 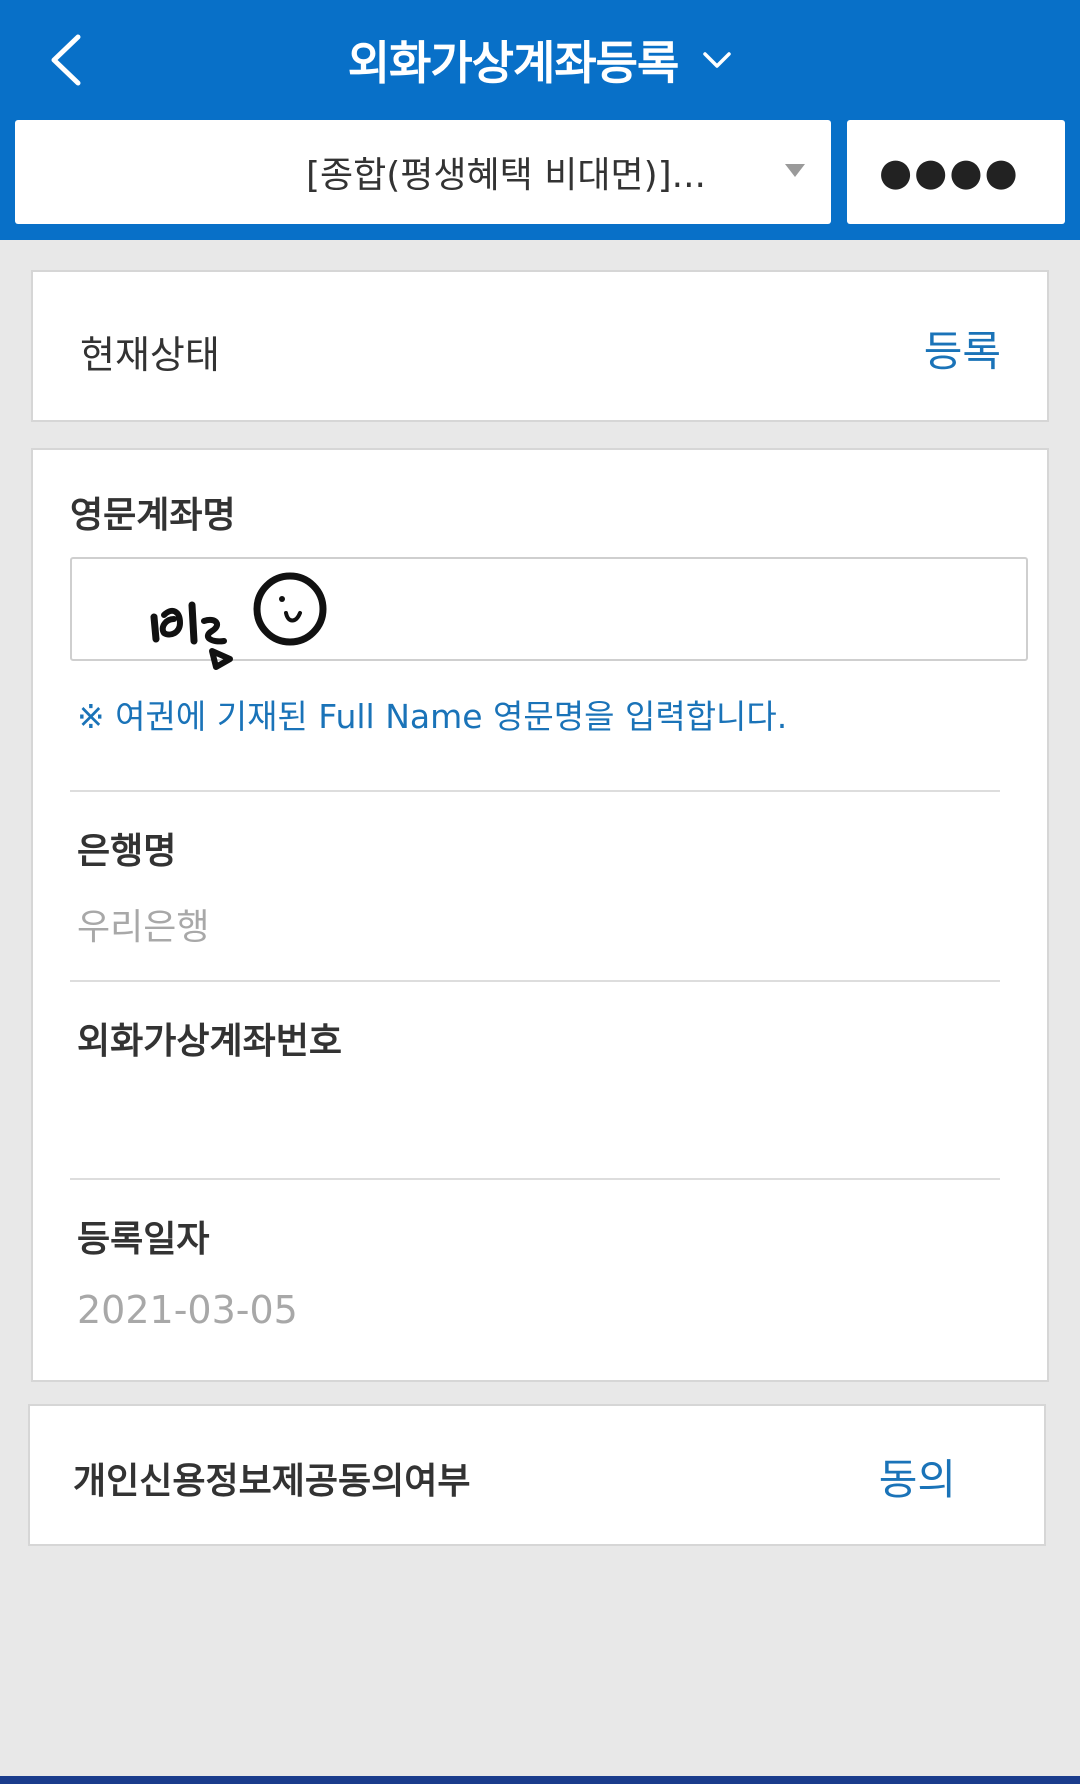 I want to click on consent-label: 개인신용정보제공동의여부, so click(x=272, y=1481).